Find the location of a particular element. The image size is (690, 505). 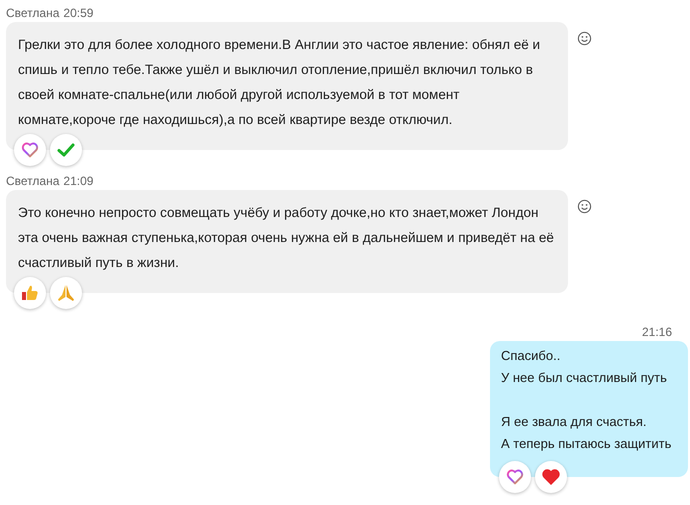

thumbs-up-icon is located at coordinates (30, 293).